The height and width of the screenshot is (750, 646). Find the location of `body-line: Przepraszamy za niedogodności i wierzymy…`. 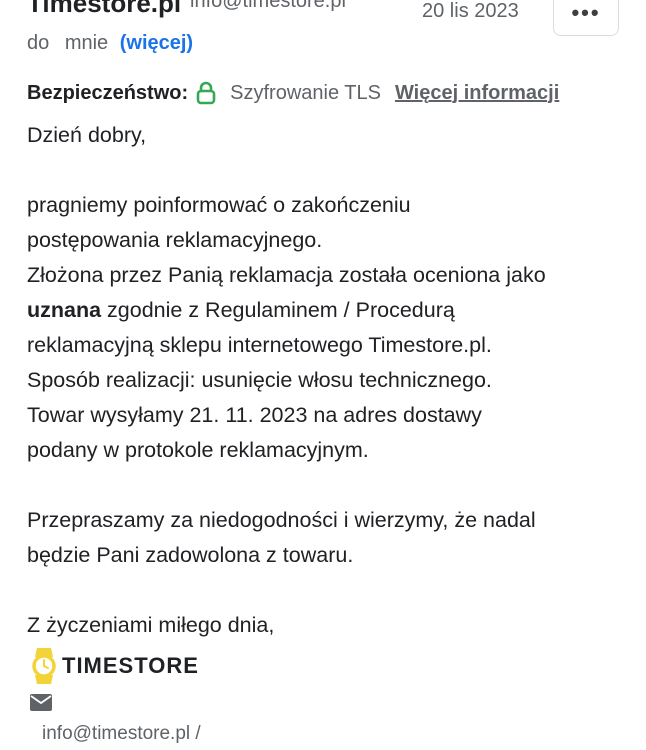

body-line: Przepraszamy za niedogodności i wierzymy… is located at coordinates (281, 520).